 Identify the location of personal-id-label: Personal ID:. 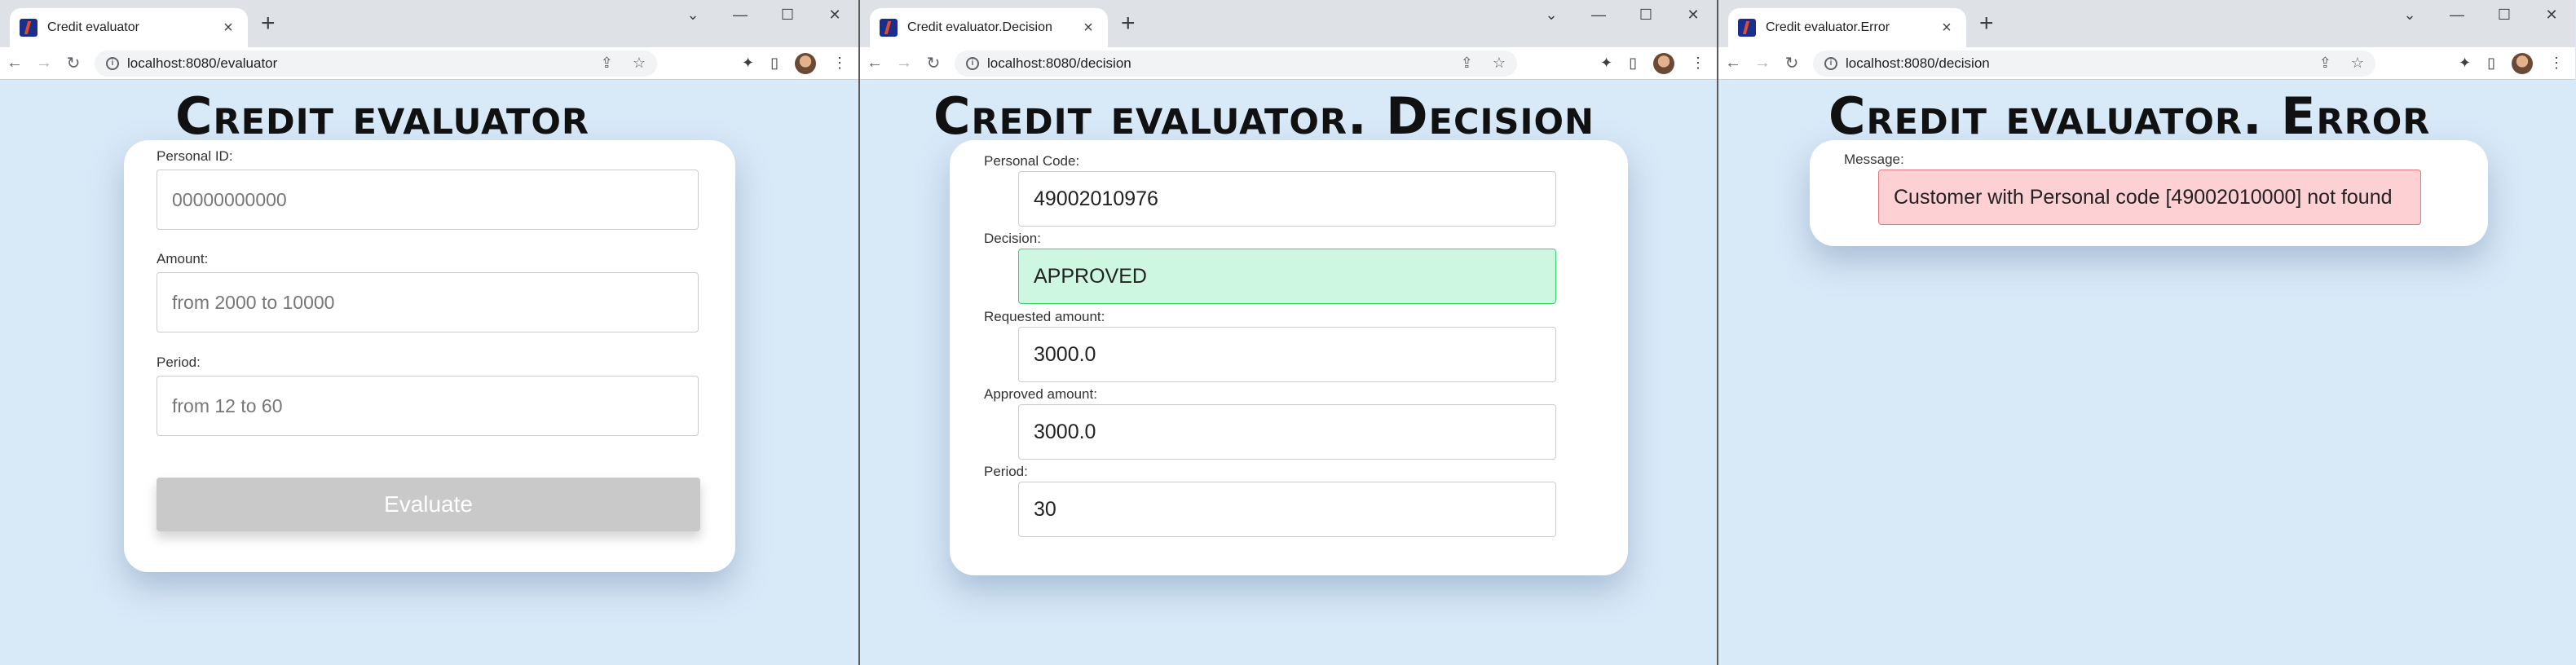
(195, 156).